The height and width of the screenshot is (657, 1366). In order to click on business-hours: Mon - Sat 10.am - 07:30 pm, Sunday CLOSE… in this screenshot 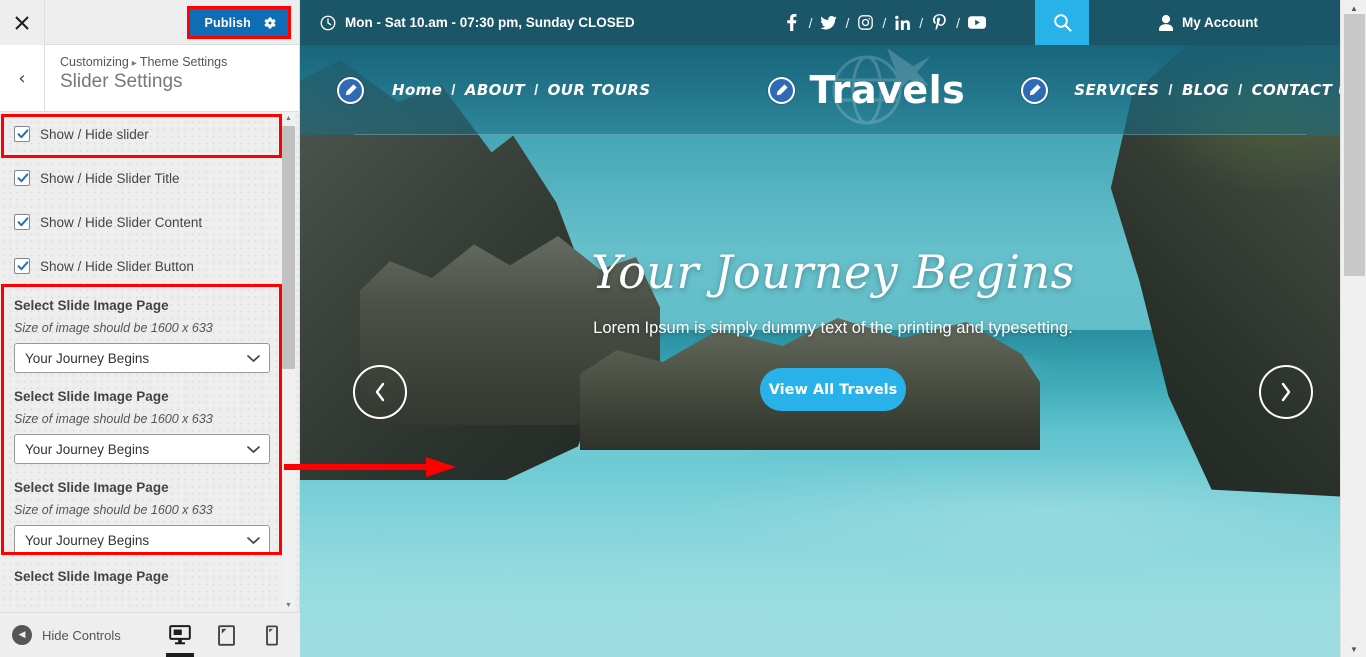, I will do `click(477, 23)`.